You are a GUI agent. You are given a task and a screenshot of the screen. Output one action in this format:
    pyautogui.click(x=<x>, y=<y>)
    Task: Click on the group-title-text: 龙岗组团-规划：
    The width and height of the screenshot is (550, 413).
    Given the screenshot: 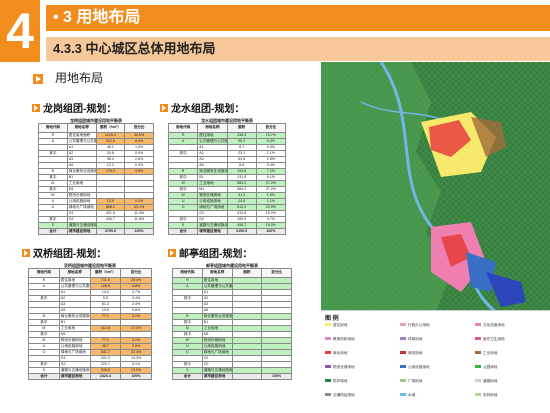 What is the action you would take?
    pyautogui.click(x=80, y=109)
    